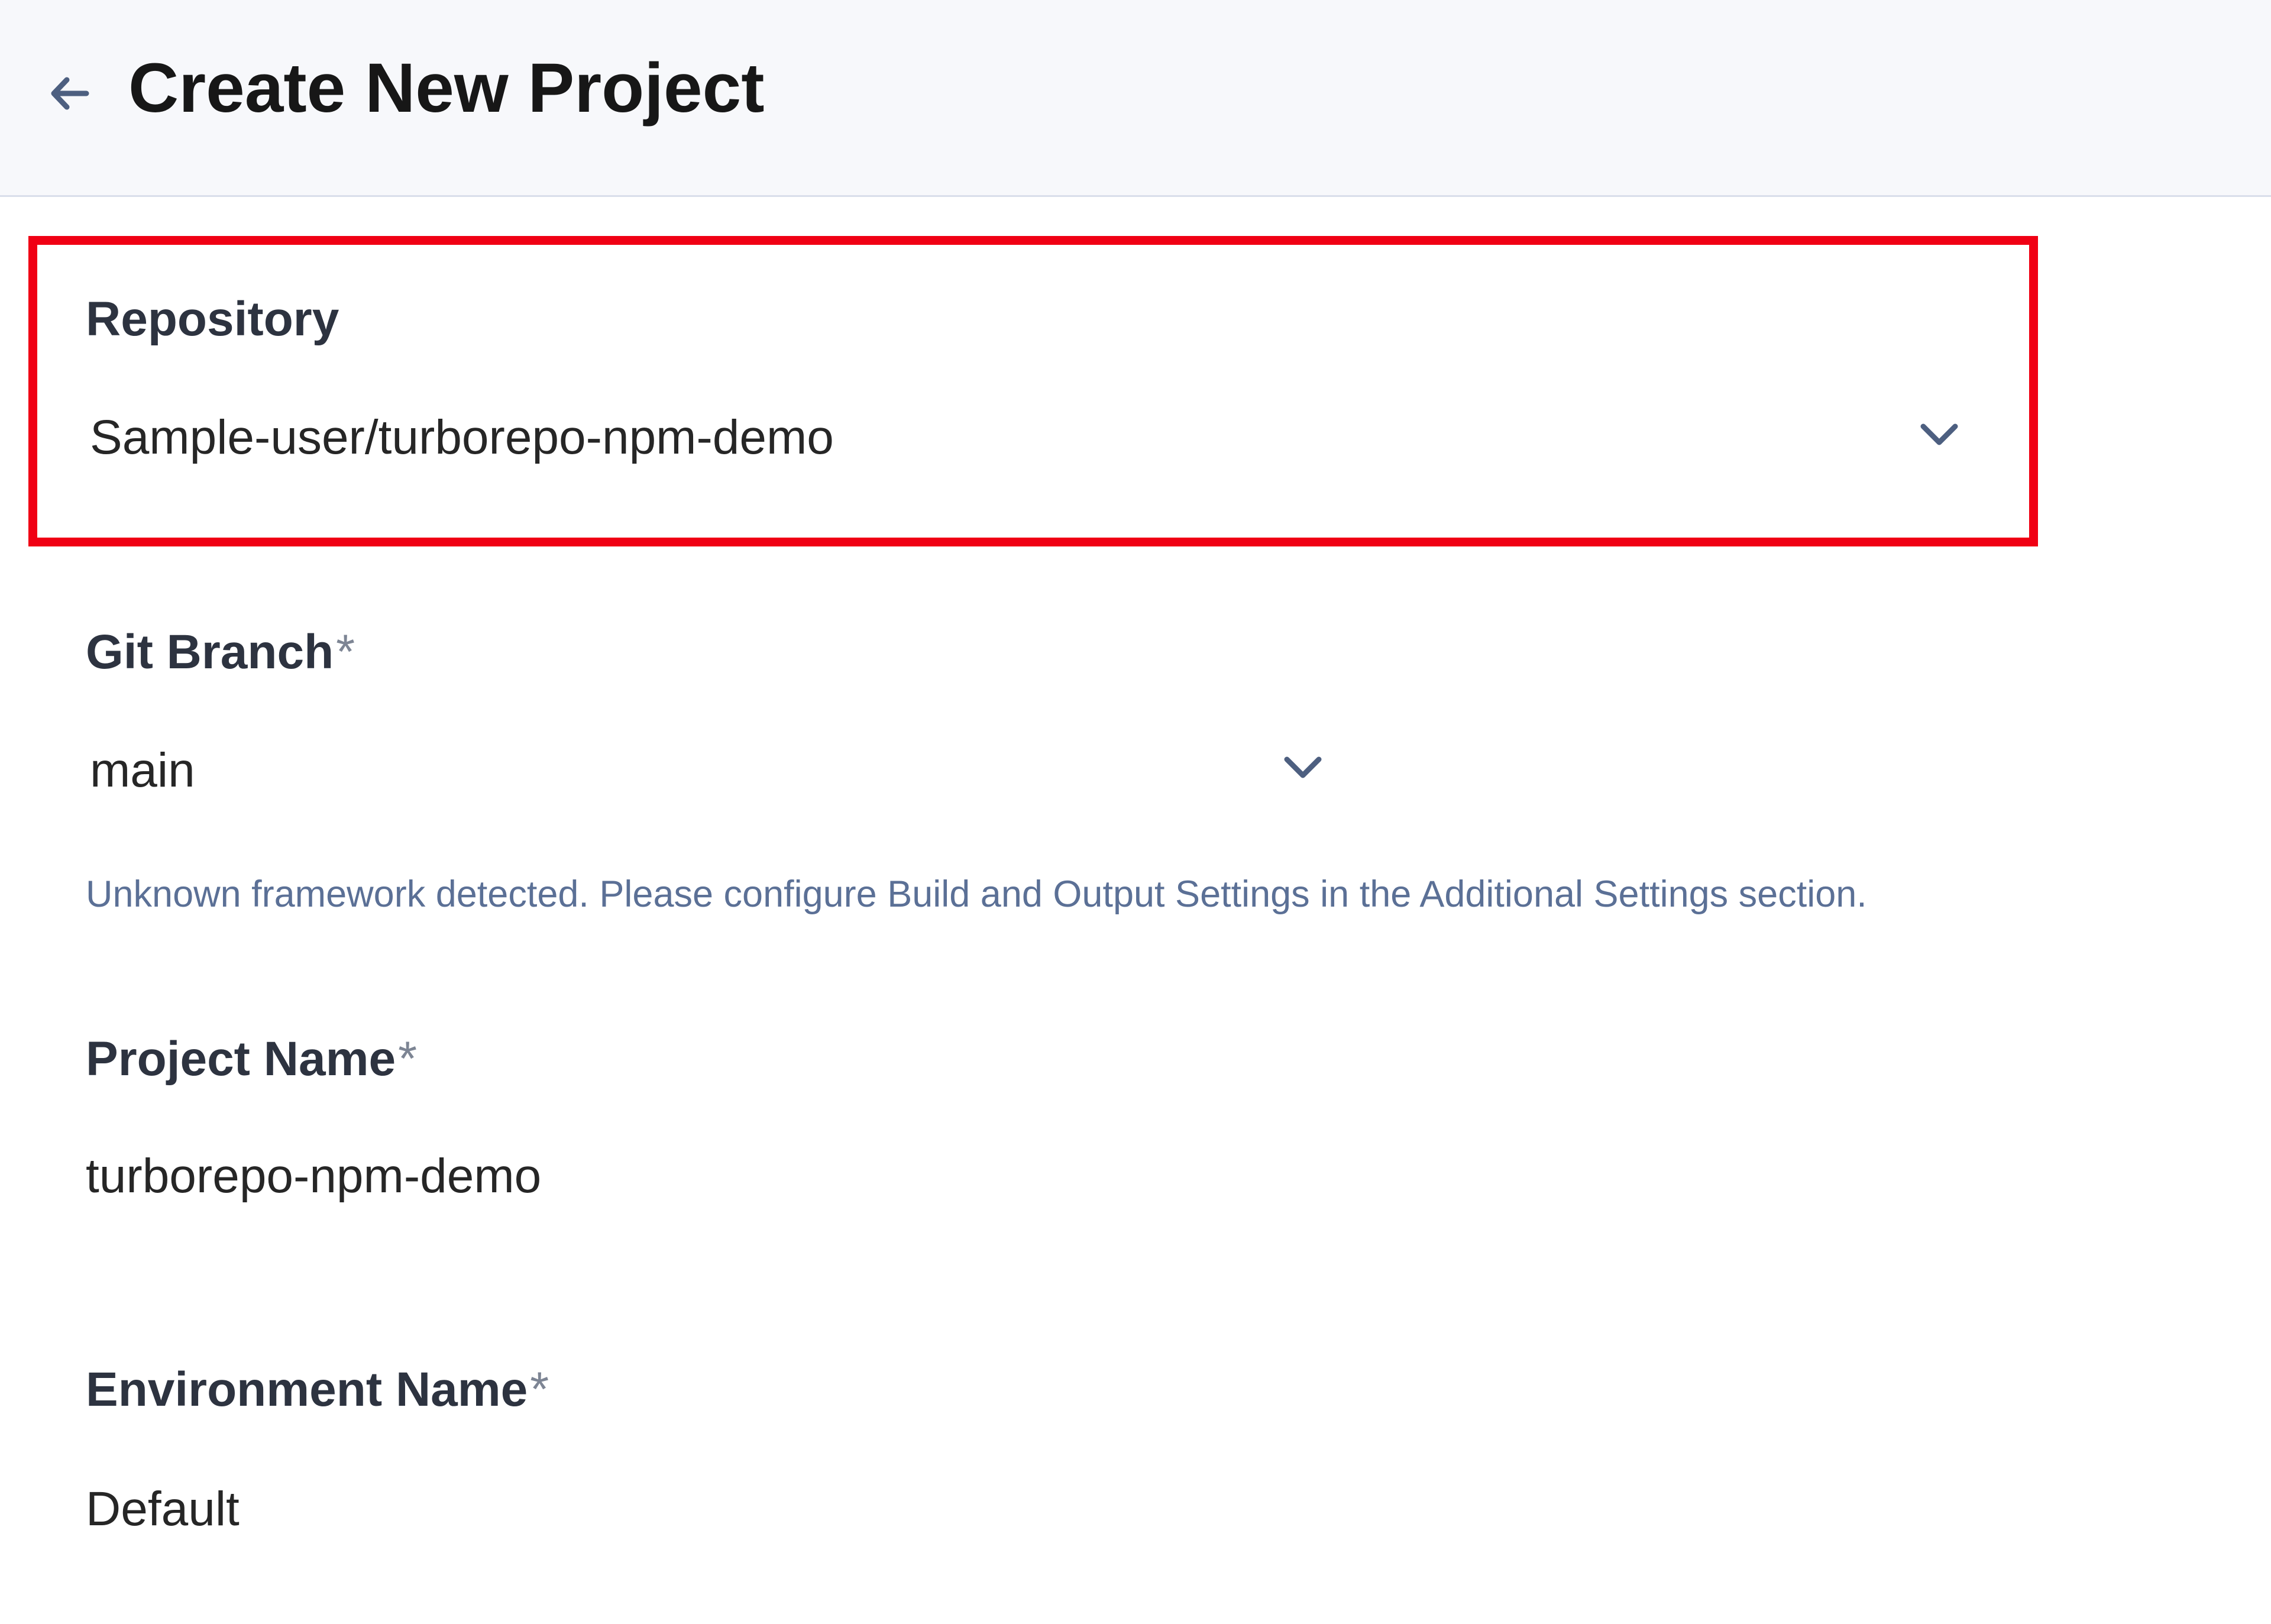  I want to click on page-title: Create New Project, so click(447, 88).